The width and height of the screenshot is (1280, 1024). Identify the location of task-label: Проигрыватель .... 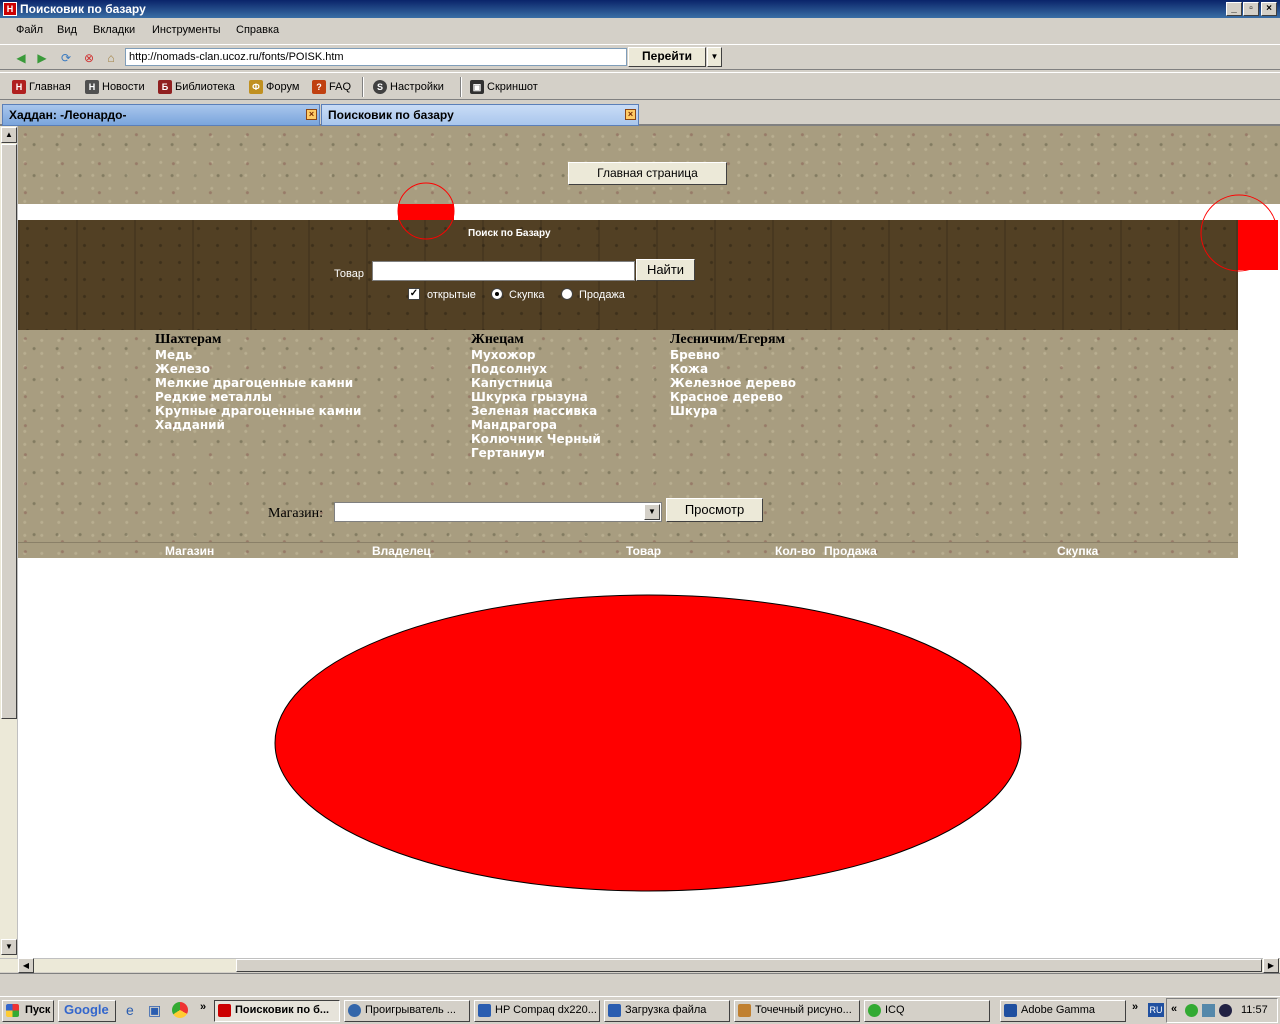
(410, 1010).